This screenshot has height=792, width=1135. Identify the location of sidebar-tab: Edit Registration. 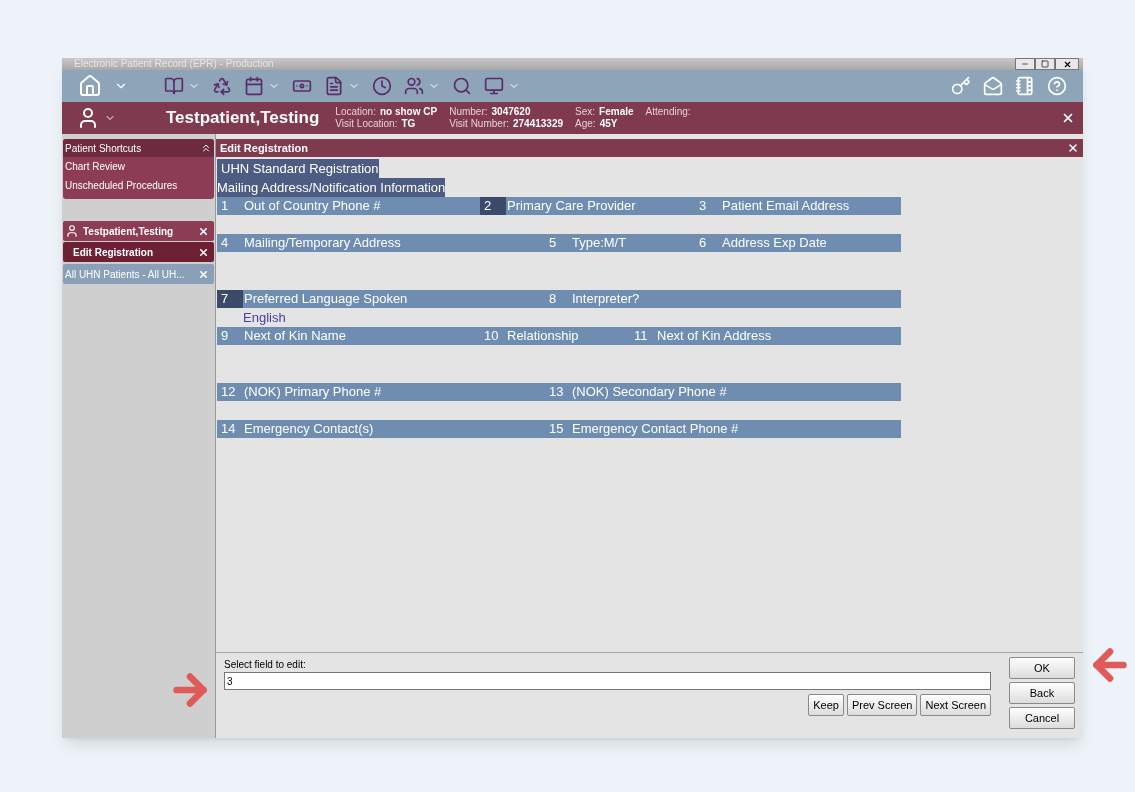
(138, 252).